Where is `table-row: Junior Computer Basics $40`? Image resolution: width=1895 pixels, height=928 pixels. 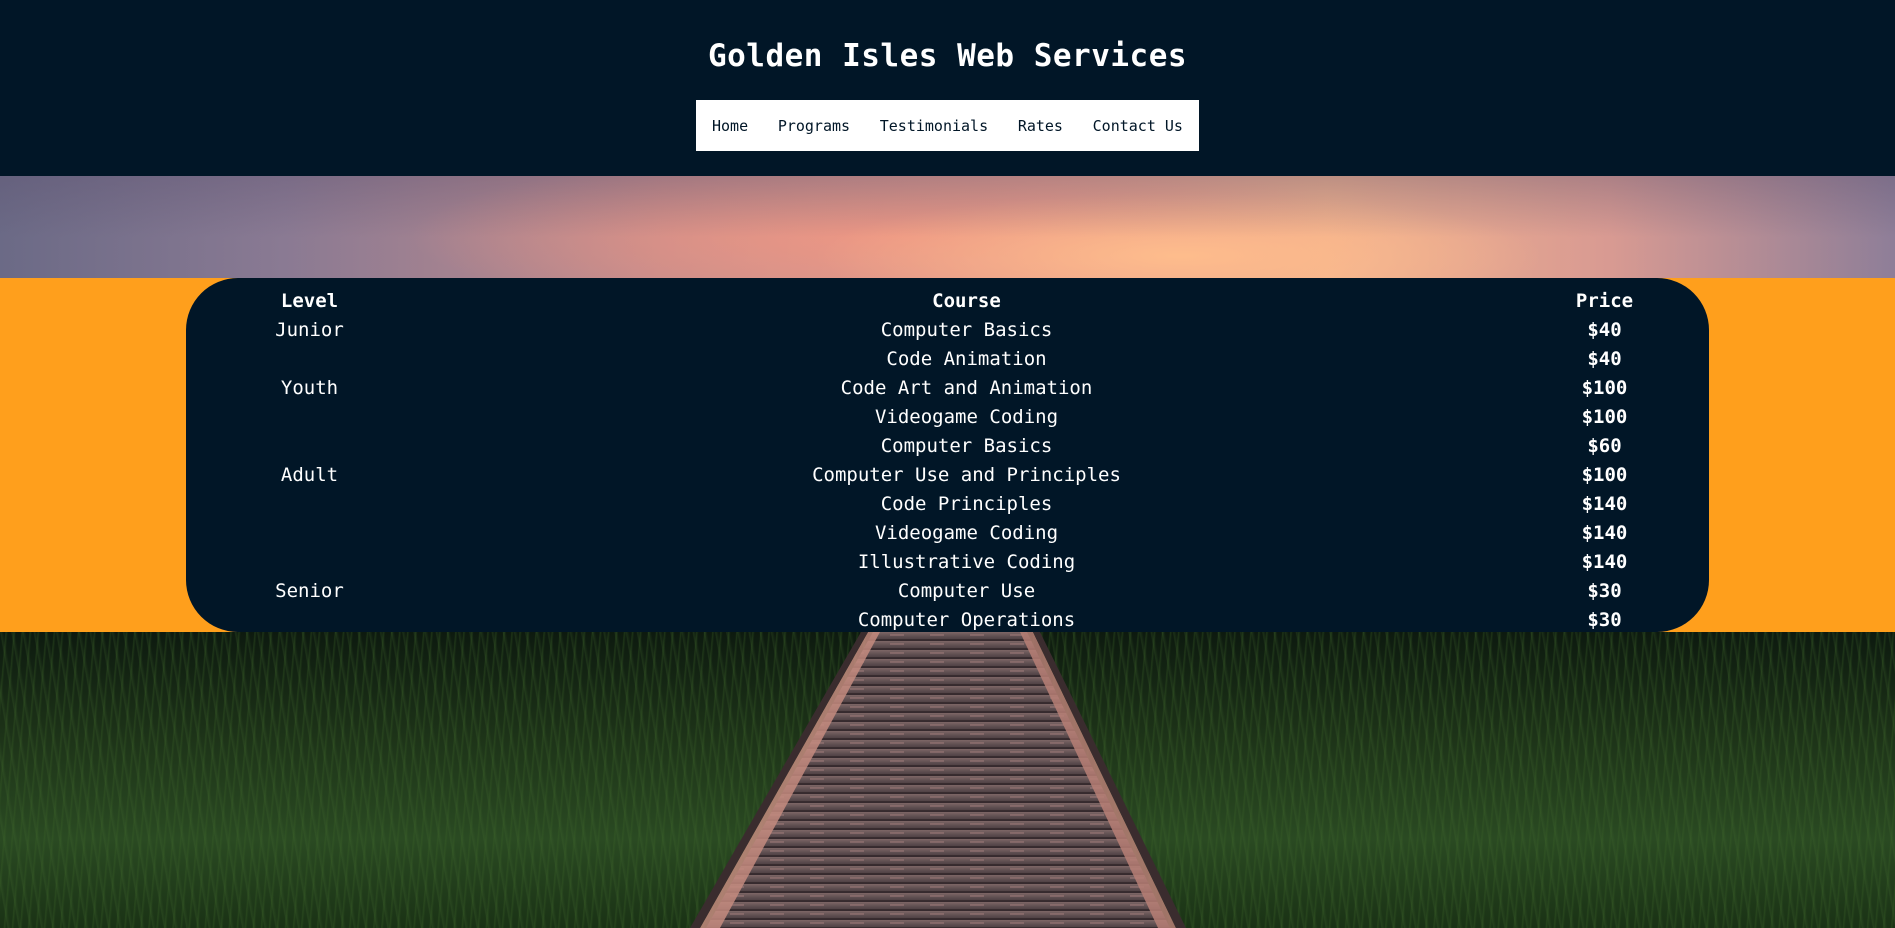 table-row: Junior Computer Basics $40 is located at coordinates (947, 329).